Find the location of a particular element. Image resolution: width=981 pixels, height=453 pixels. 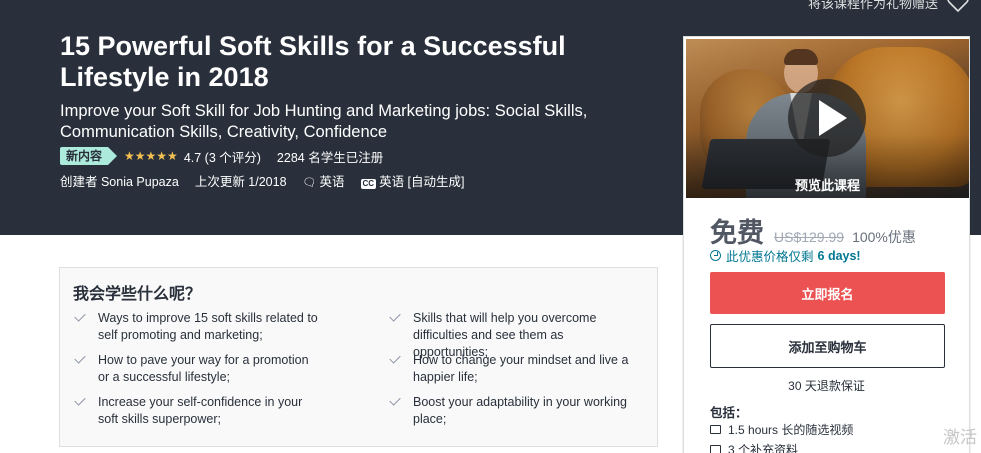

money-back-guarantee: 30 天退款保证 is located at coordinates (826, 386).